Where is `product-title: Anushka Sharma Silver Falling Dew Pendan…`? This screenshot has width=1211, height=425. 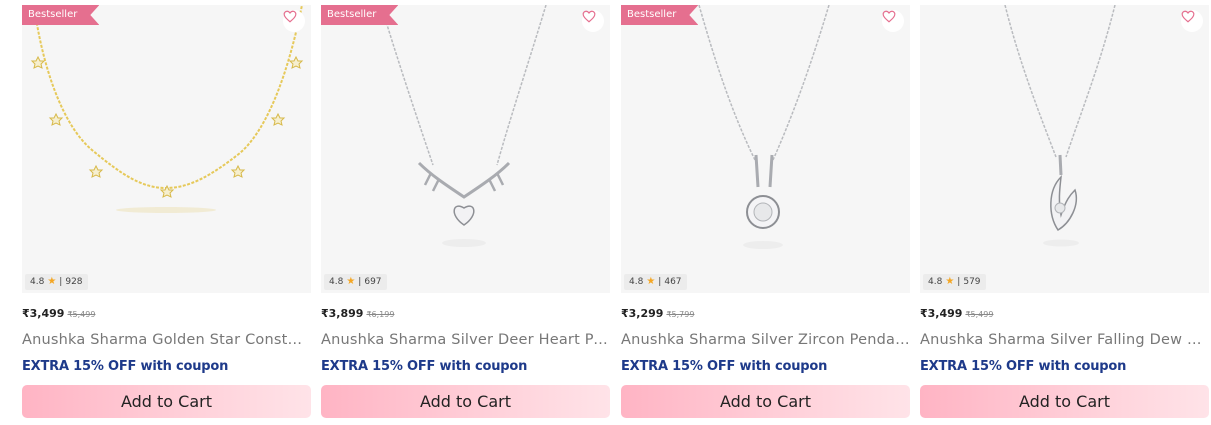 product-title: Anushka Sharma Silver Falling Dew Pendan… is located at coordinates (1064, 340).